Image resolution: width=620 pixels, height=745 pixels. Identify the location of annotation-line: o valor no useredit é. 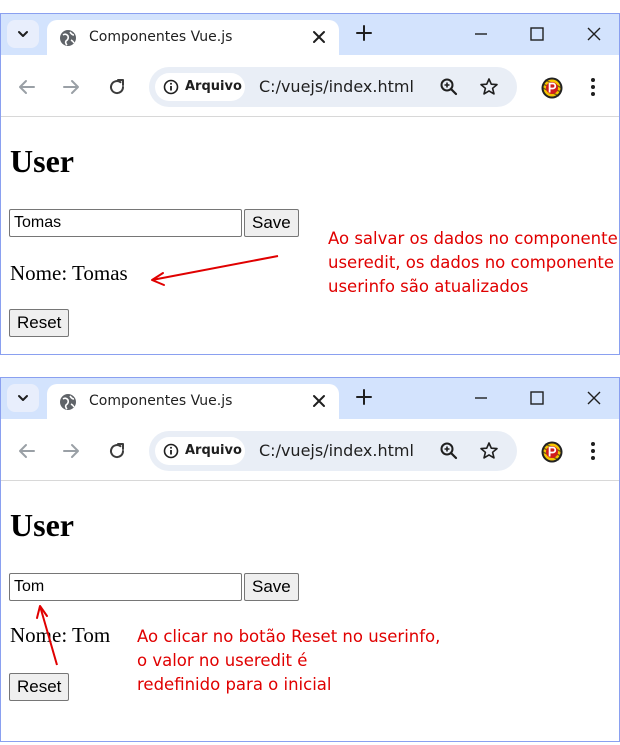
(222, 660).